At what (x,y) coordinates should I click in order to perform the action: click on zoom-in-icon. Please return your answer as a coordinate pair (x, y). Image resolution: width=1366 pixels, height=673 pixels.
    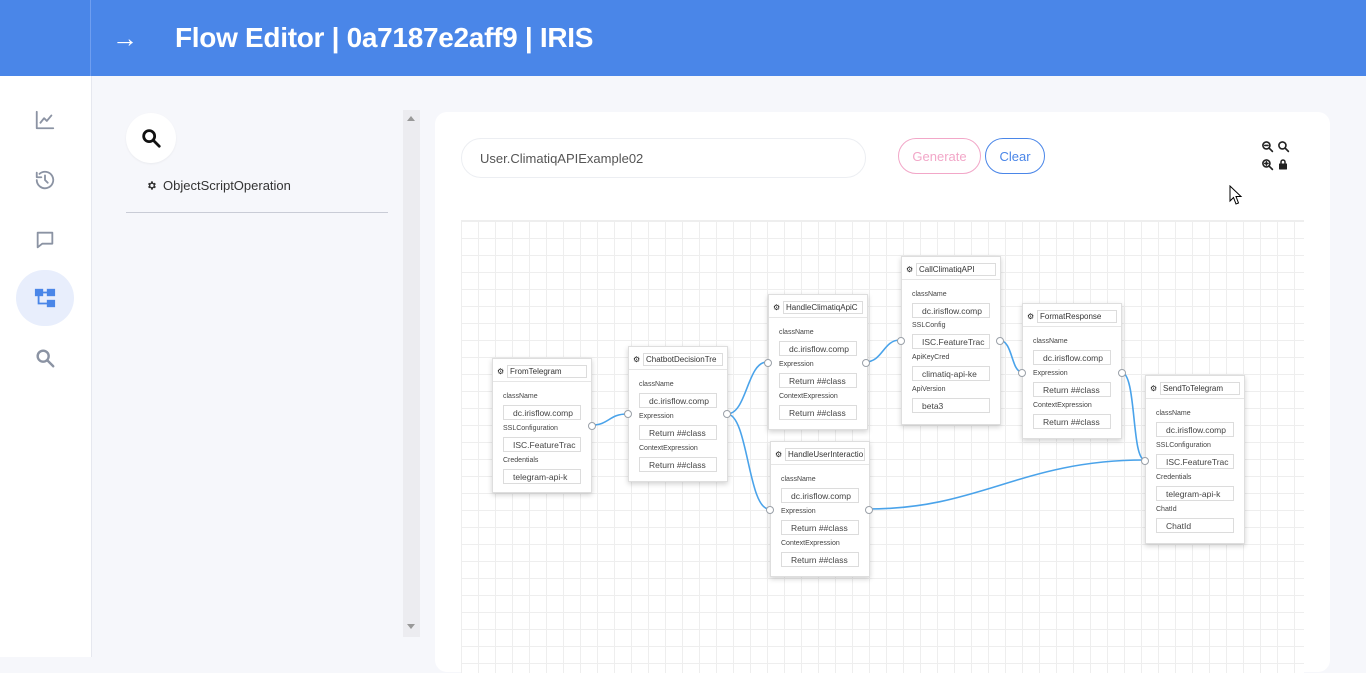
    Looking at the image, I should click on (1267, 167).